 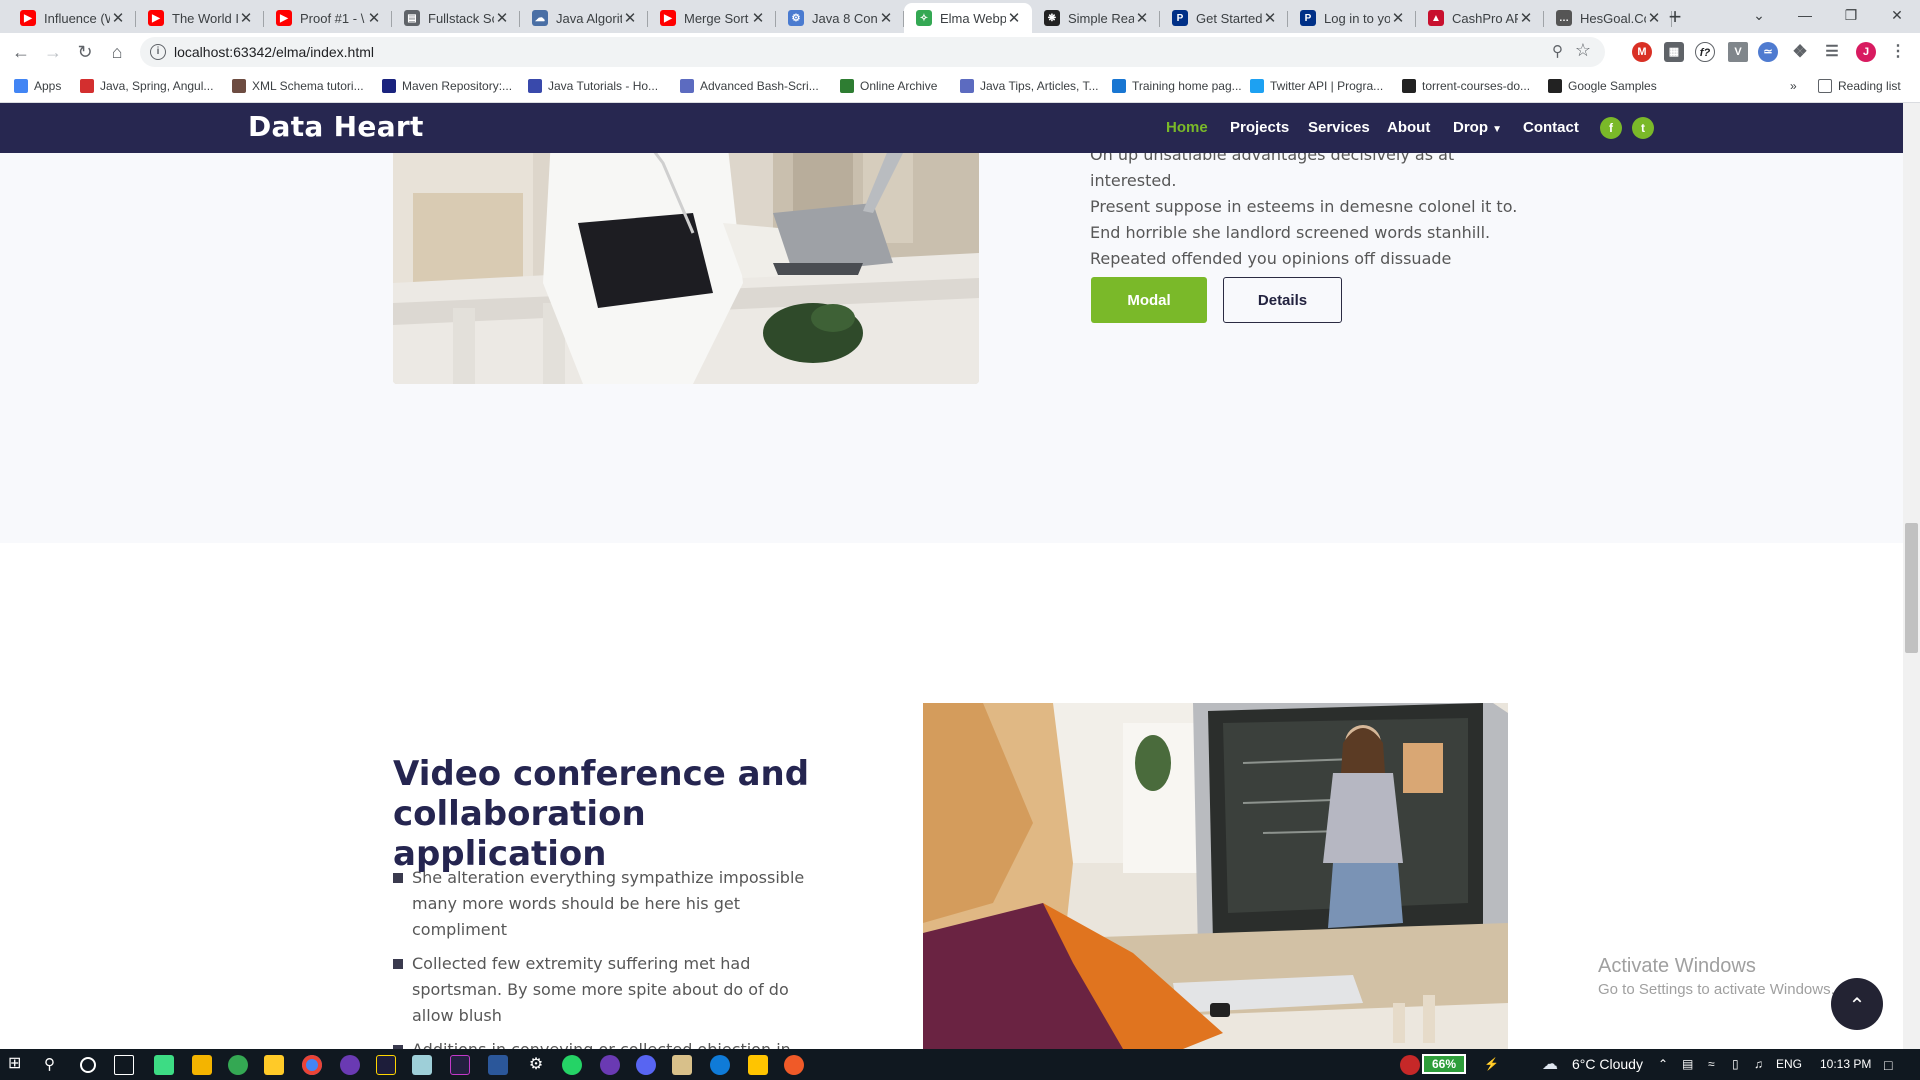 I want to click on browser-tab: ▤ Fullstack Sc ✕, so click(x=456, y=18).